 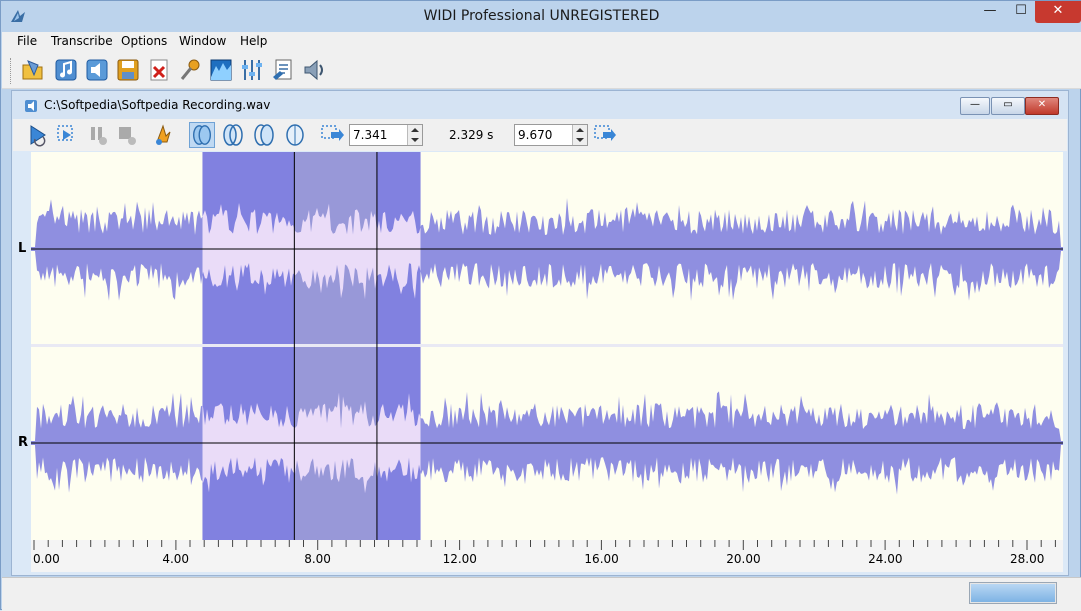 I want to click on selection-end-arrows, so click(x=579, y=135).